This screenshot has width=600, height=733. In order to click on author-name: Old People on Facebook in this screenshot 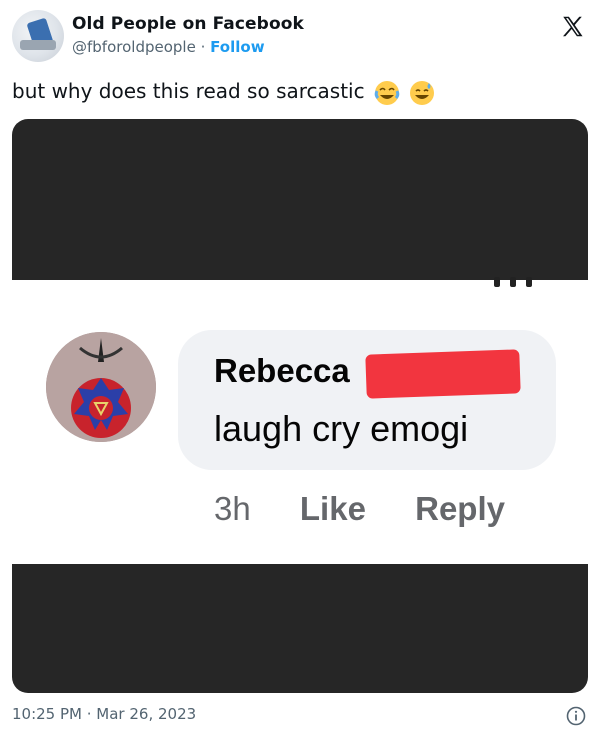, I will do `click(188, 24)`.